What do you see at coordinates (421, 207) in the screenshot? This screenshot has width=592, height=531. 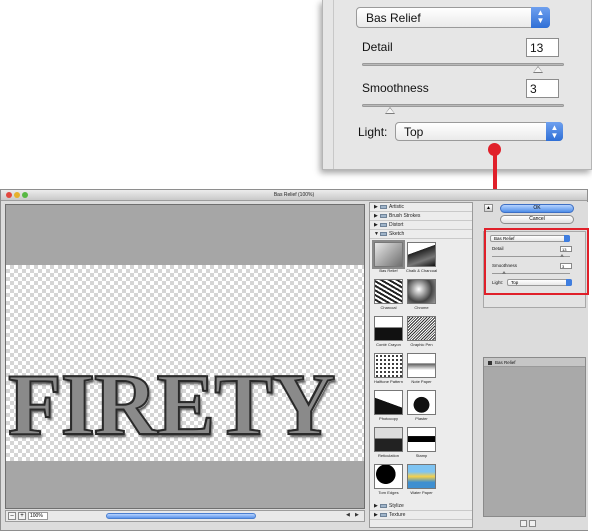 I see `category-artistic: ▶ Artistic` at bounding box center [421, 207].